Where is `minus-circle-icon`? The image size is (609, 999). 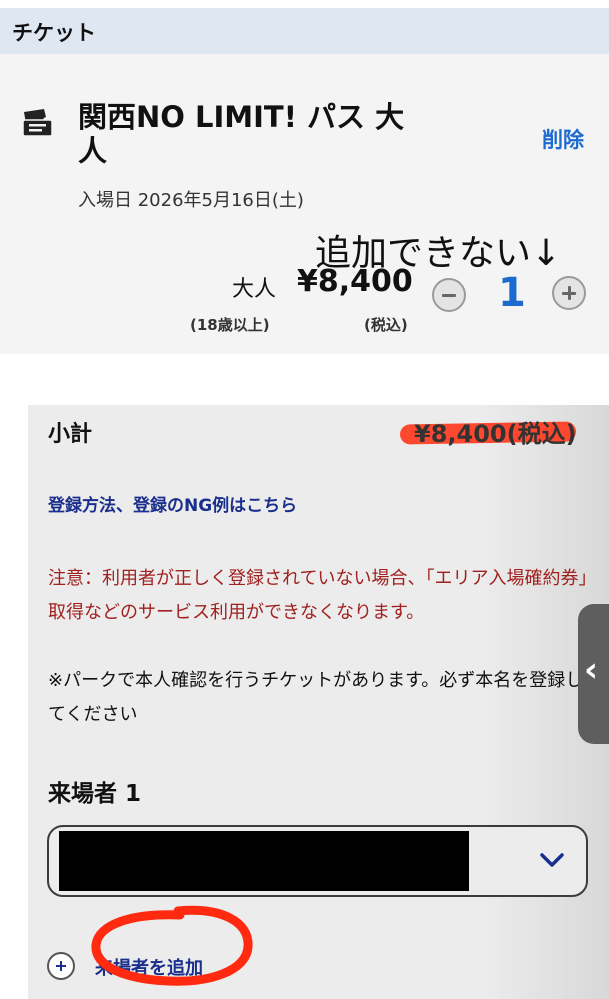
minus-circle-icon is located at coordinates (449, 295).